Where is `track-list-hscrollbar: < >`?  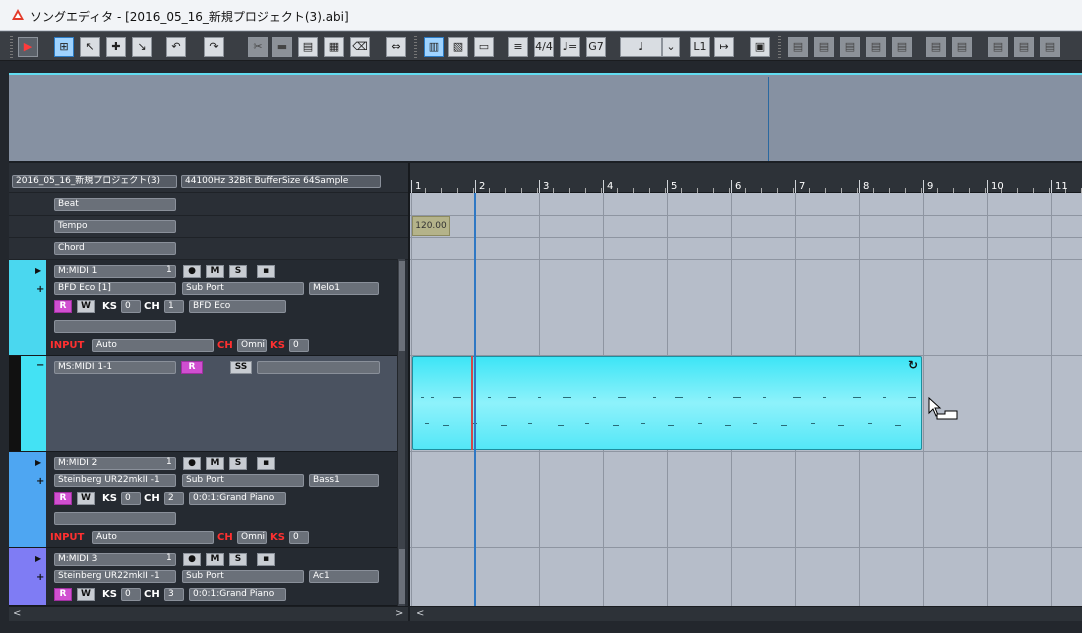 track-list-hscrollbar: < > is located at coordinates (208, 613).